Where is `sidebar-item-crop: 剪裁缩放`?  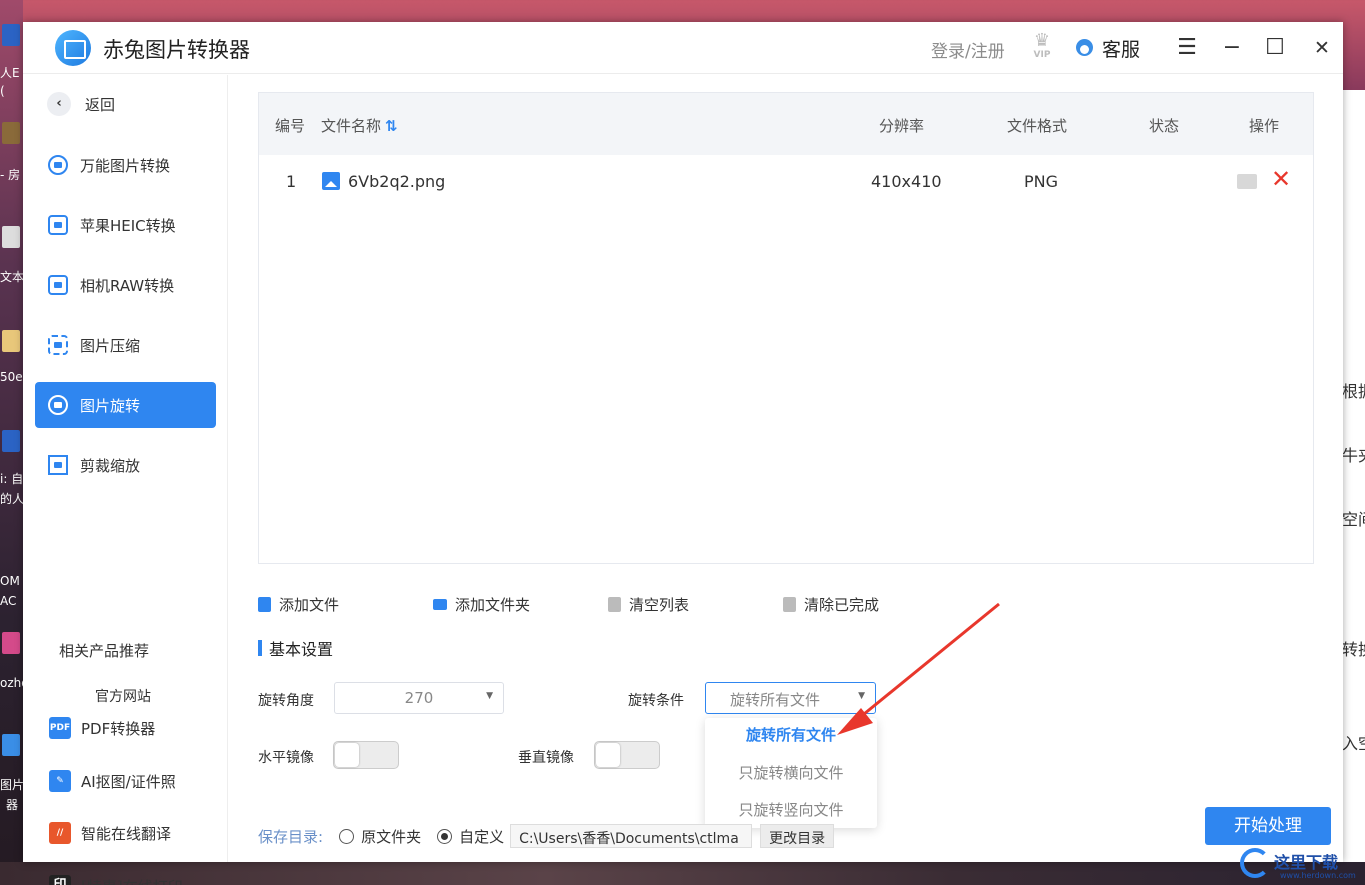 sidebar-item-crop: 剪裁缩放 is located at coordinates (125, 465).